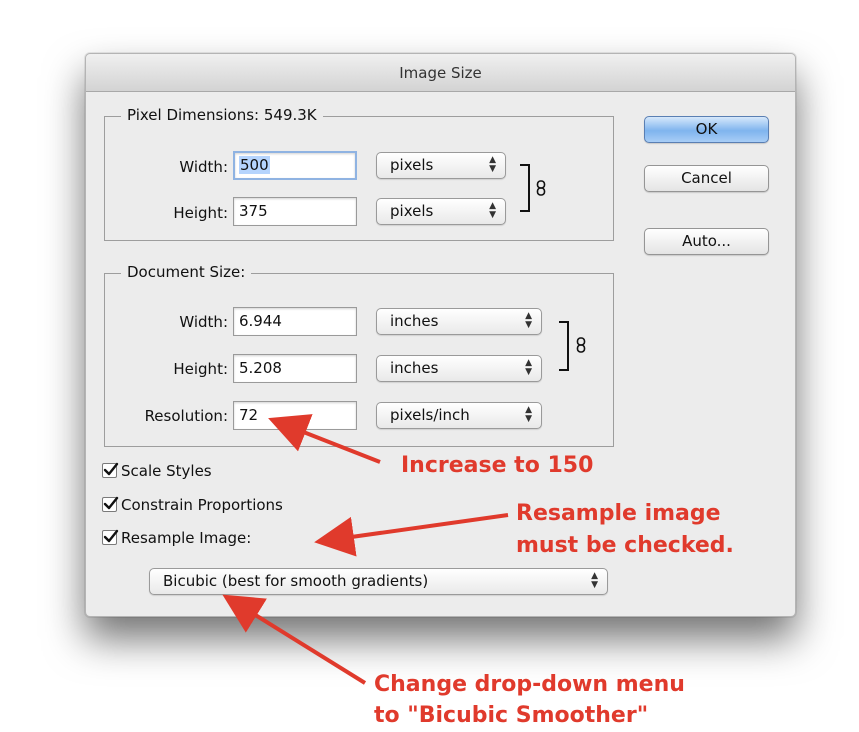 The height and width of the screenshot is (732, 859). I want to click on resolution-unit-select: pixels/inch ▲ ▼, so click(459, 415).